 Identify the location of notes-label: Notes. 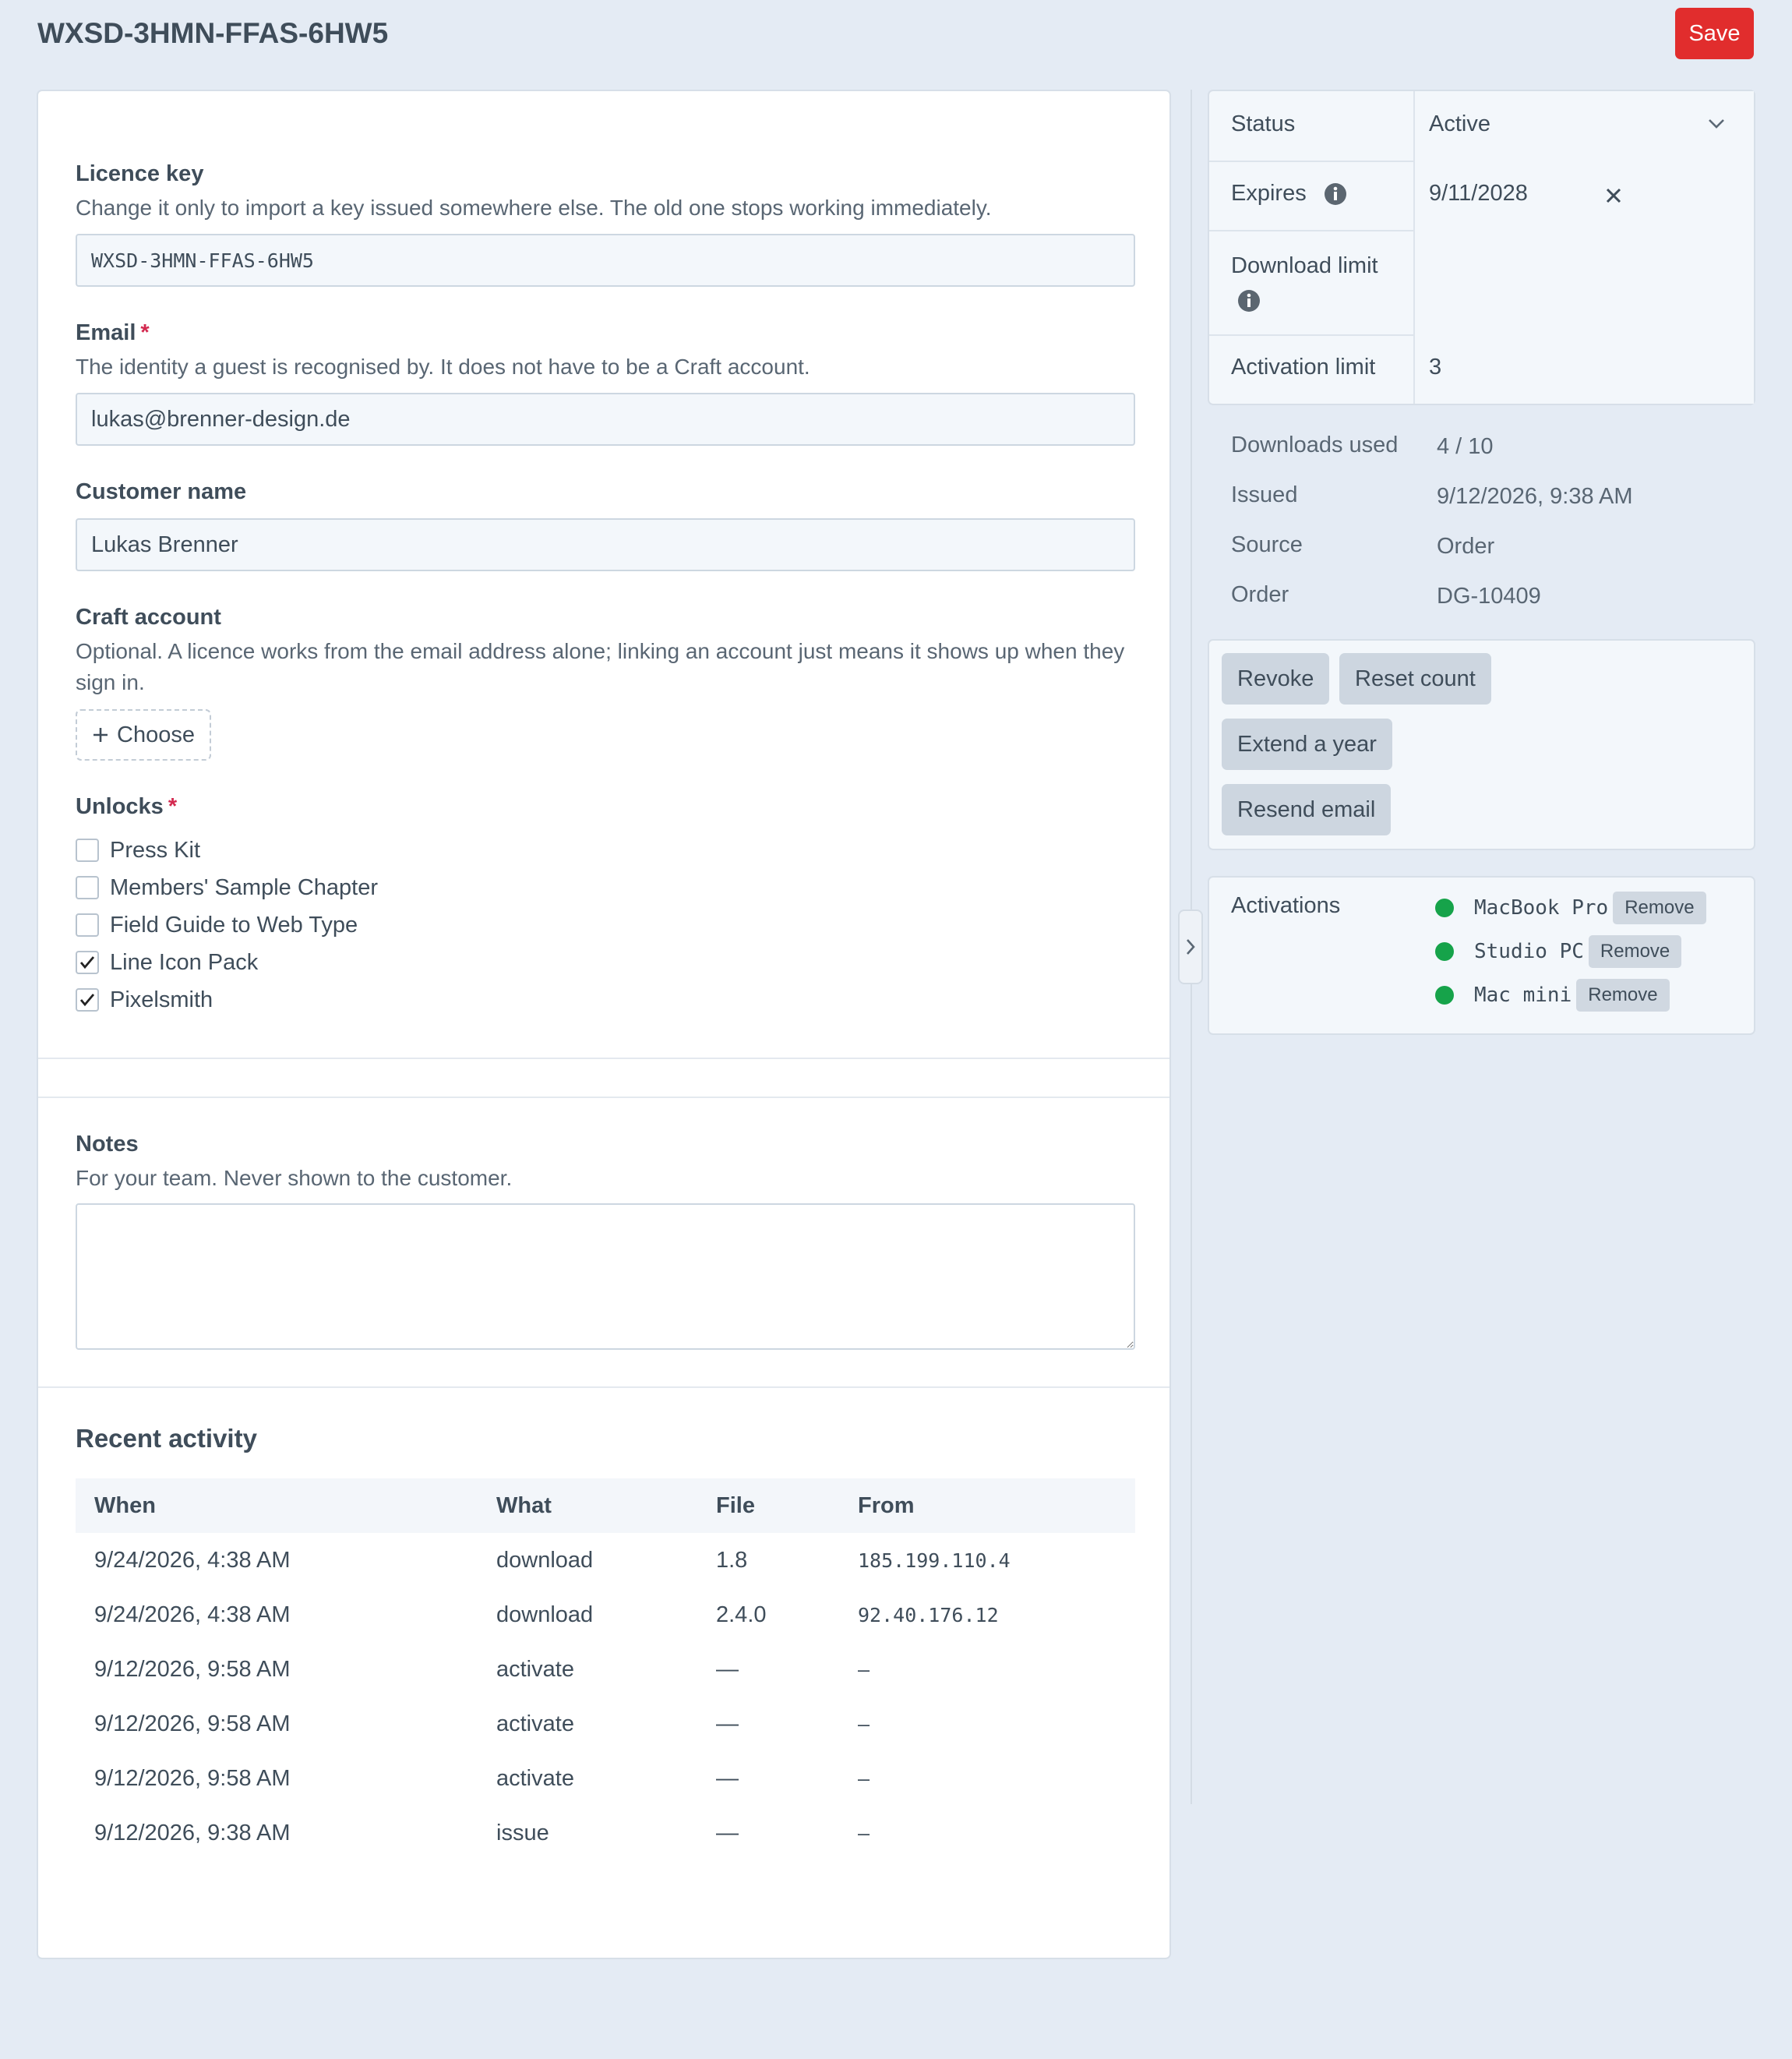
(107, 1144).